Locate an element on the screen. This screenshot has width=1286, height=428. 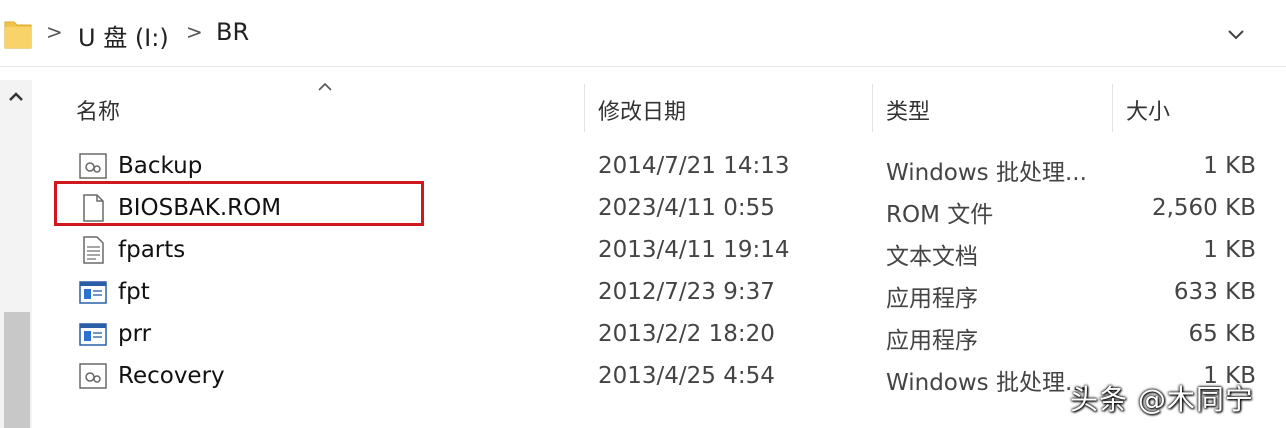
folder-icon is located at coordinates (18, 35).